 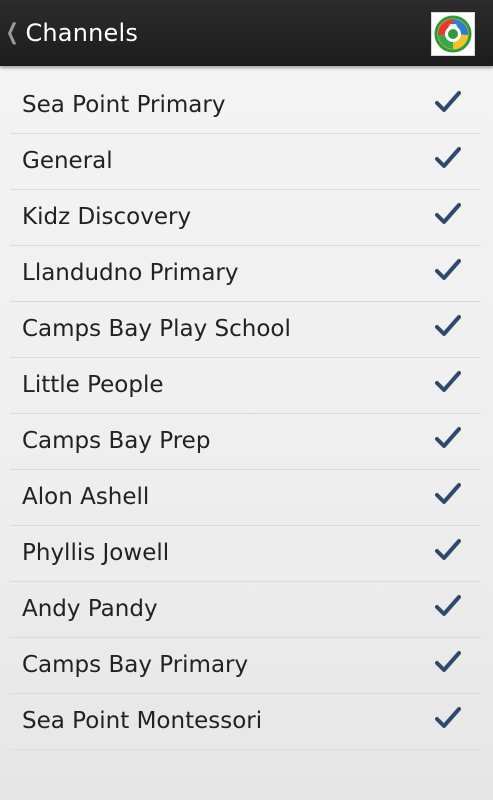 I want to click on channel-name: Alon Ashell, so click(x=86, y=497).